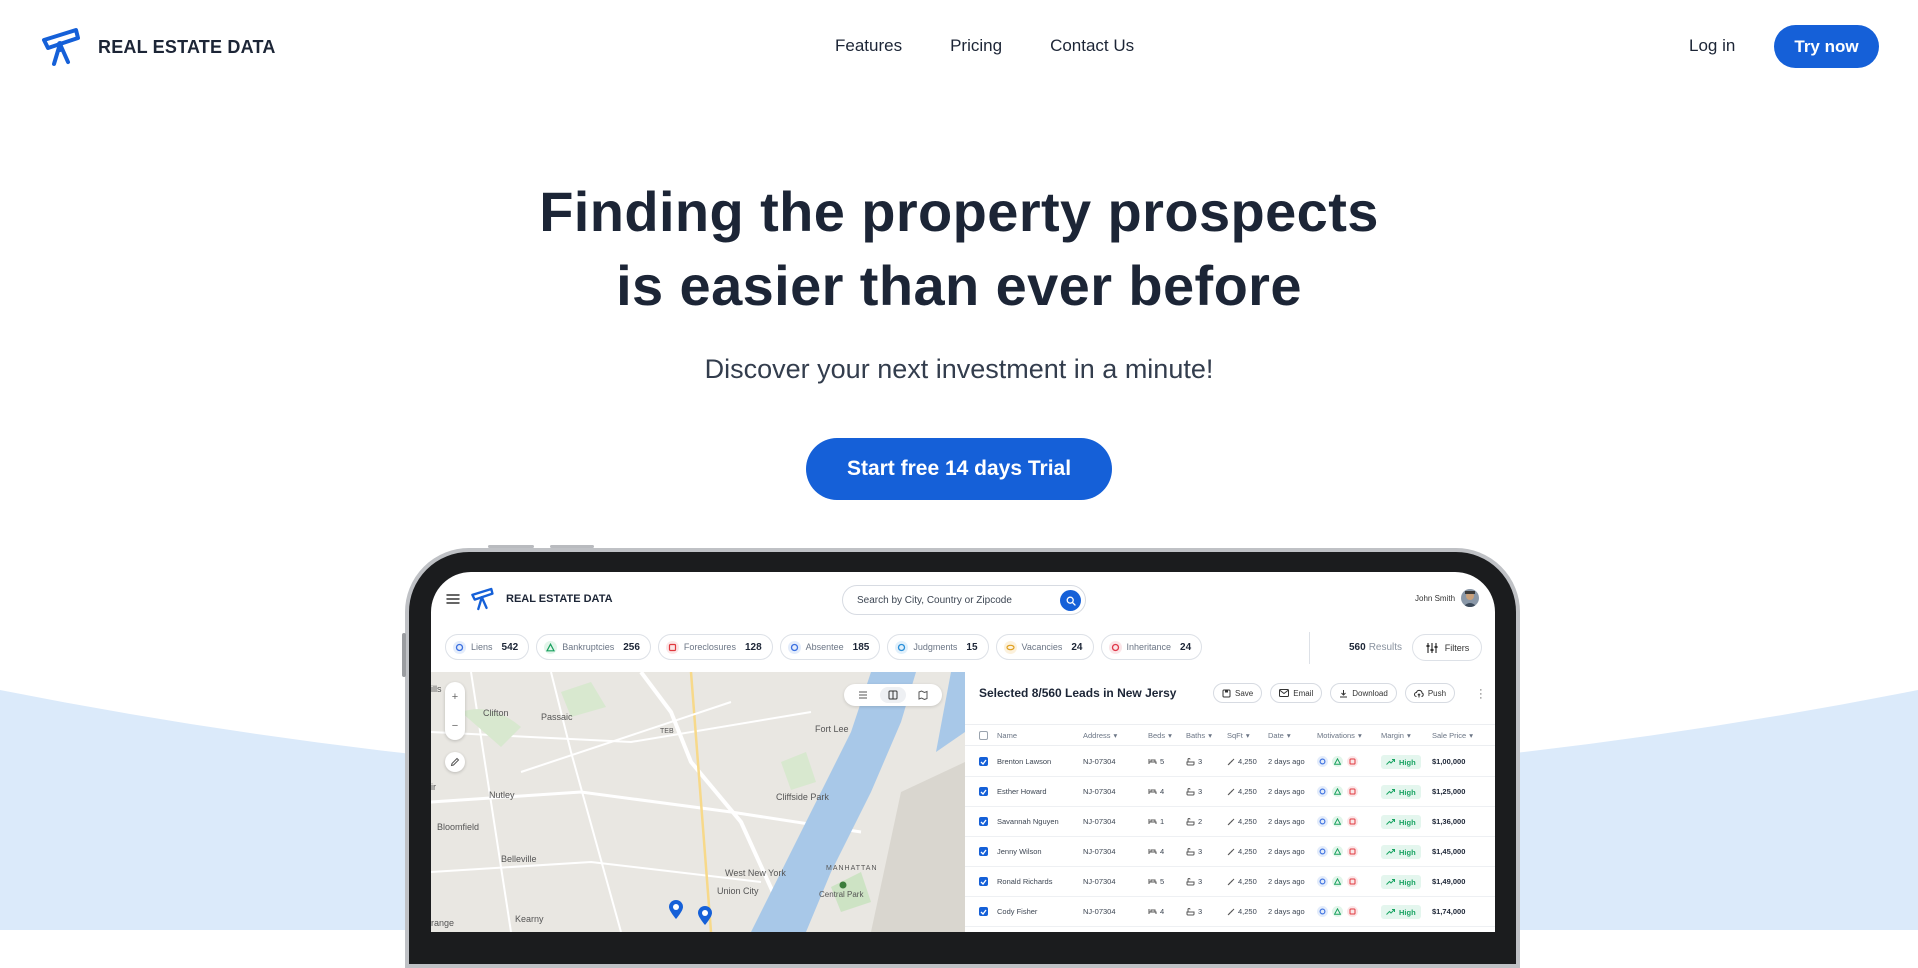 The height and width of the screenshot is (968, 1918). I want to click on nav-contact-link: Contact Us, so click(1092, 46).